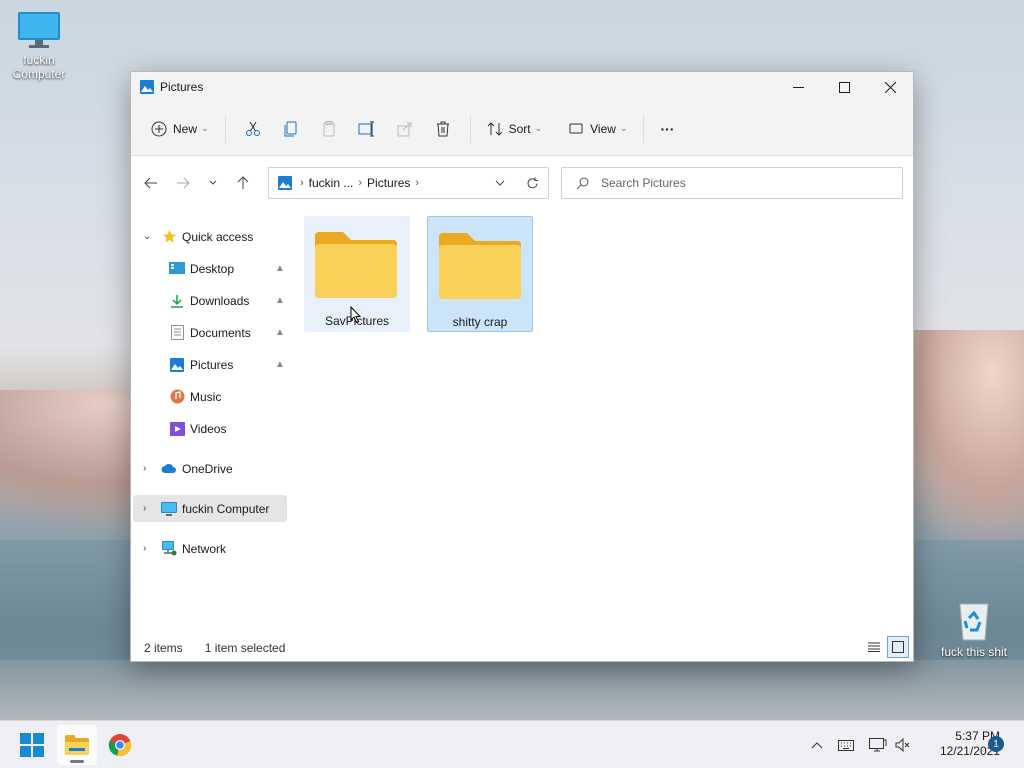 This screenshot has height=768, width=1024. What do you see at coordinates (39, 45) in the screenshot?
I see `desktop-icon-computer: fuckin Computer` at bounding box center [39, 45].